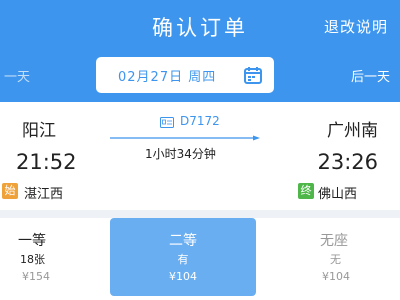  What do you see at coordinates (347, 162) in the screenshot?
I see `arrival-time: 23:26` at bounding box center [347, 162].